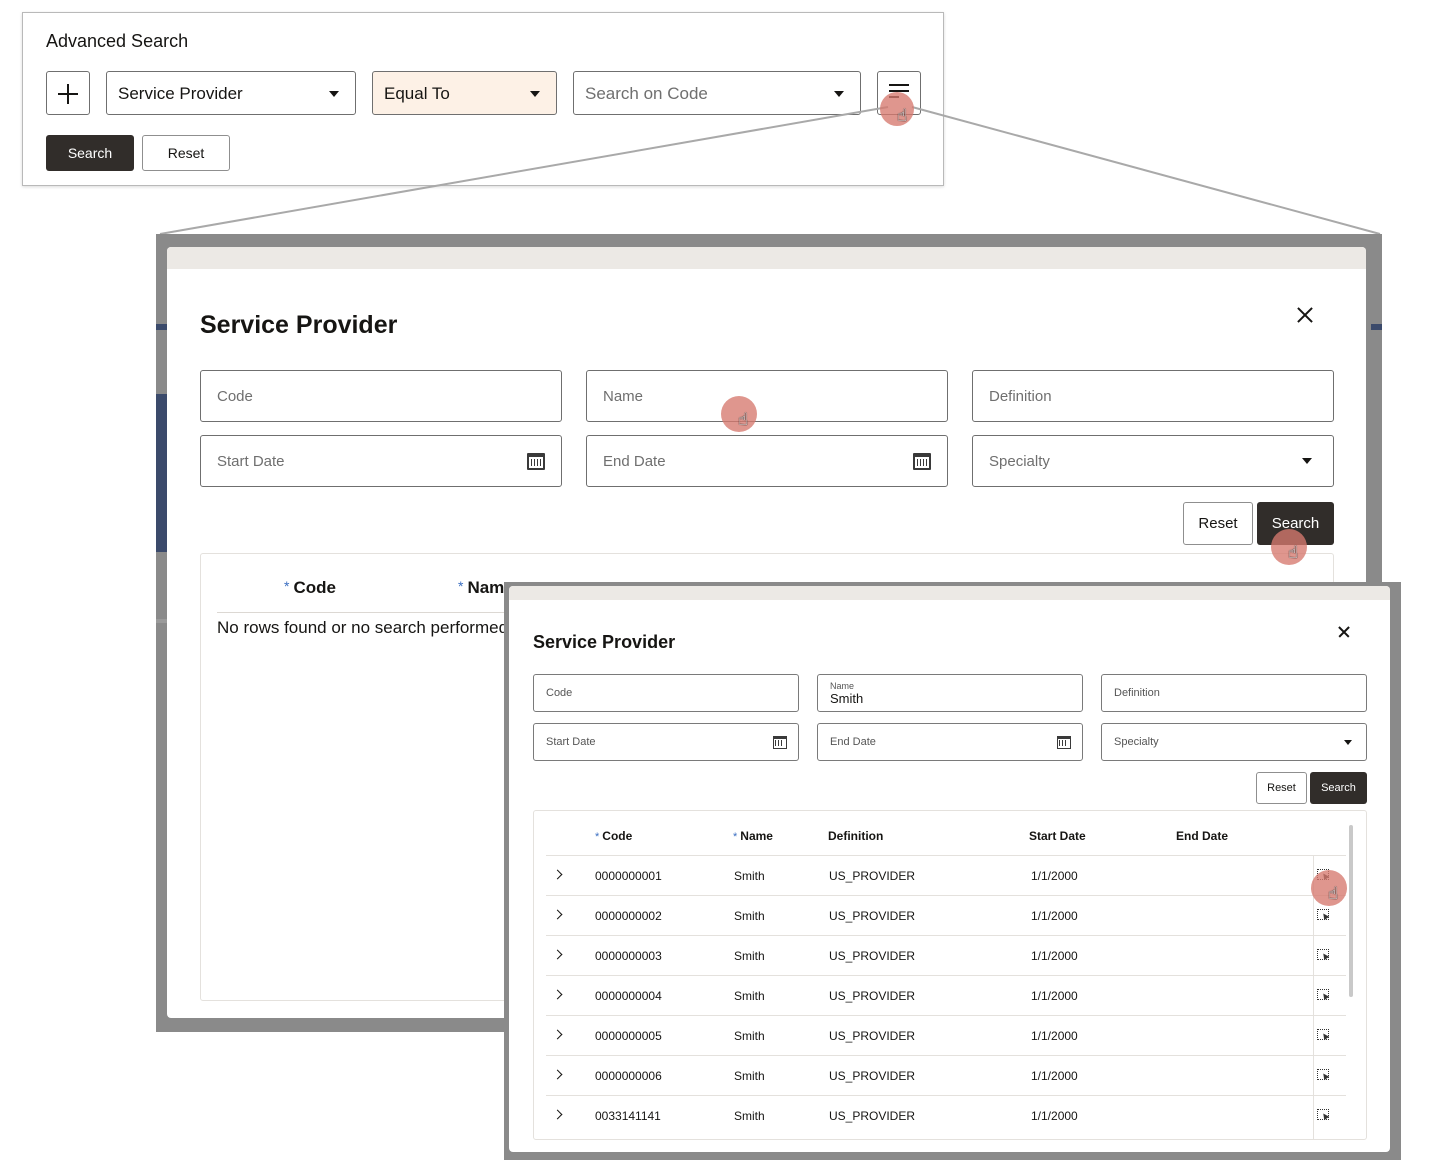  I want to click on cell-code: 0033141141, so click(628, 1116).